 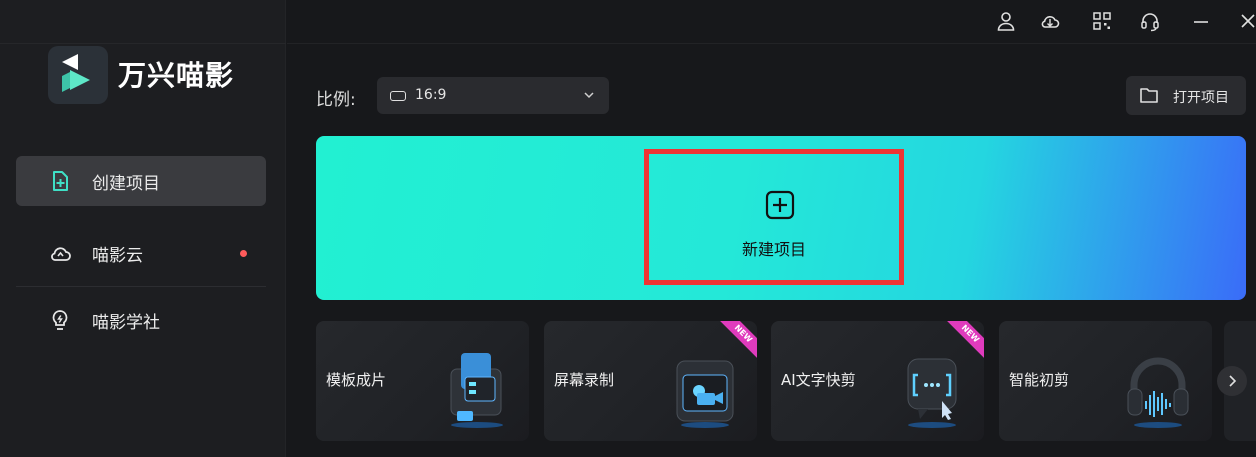 I want to click on plus-square-icon, so click(x=780, y=205).